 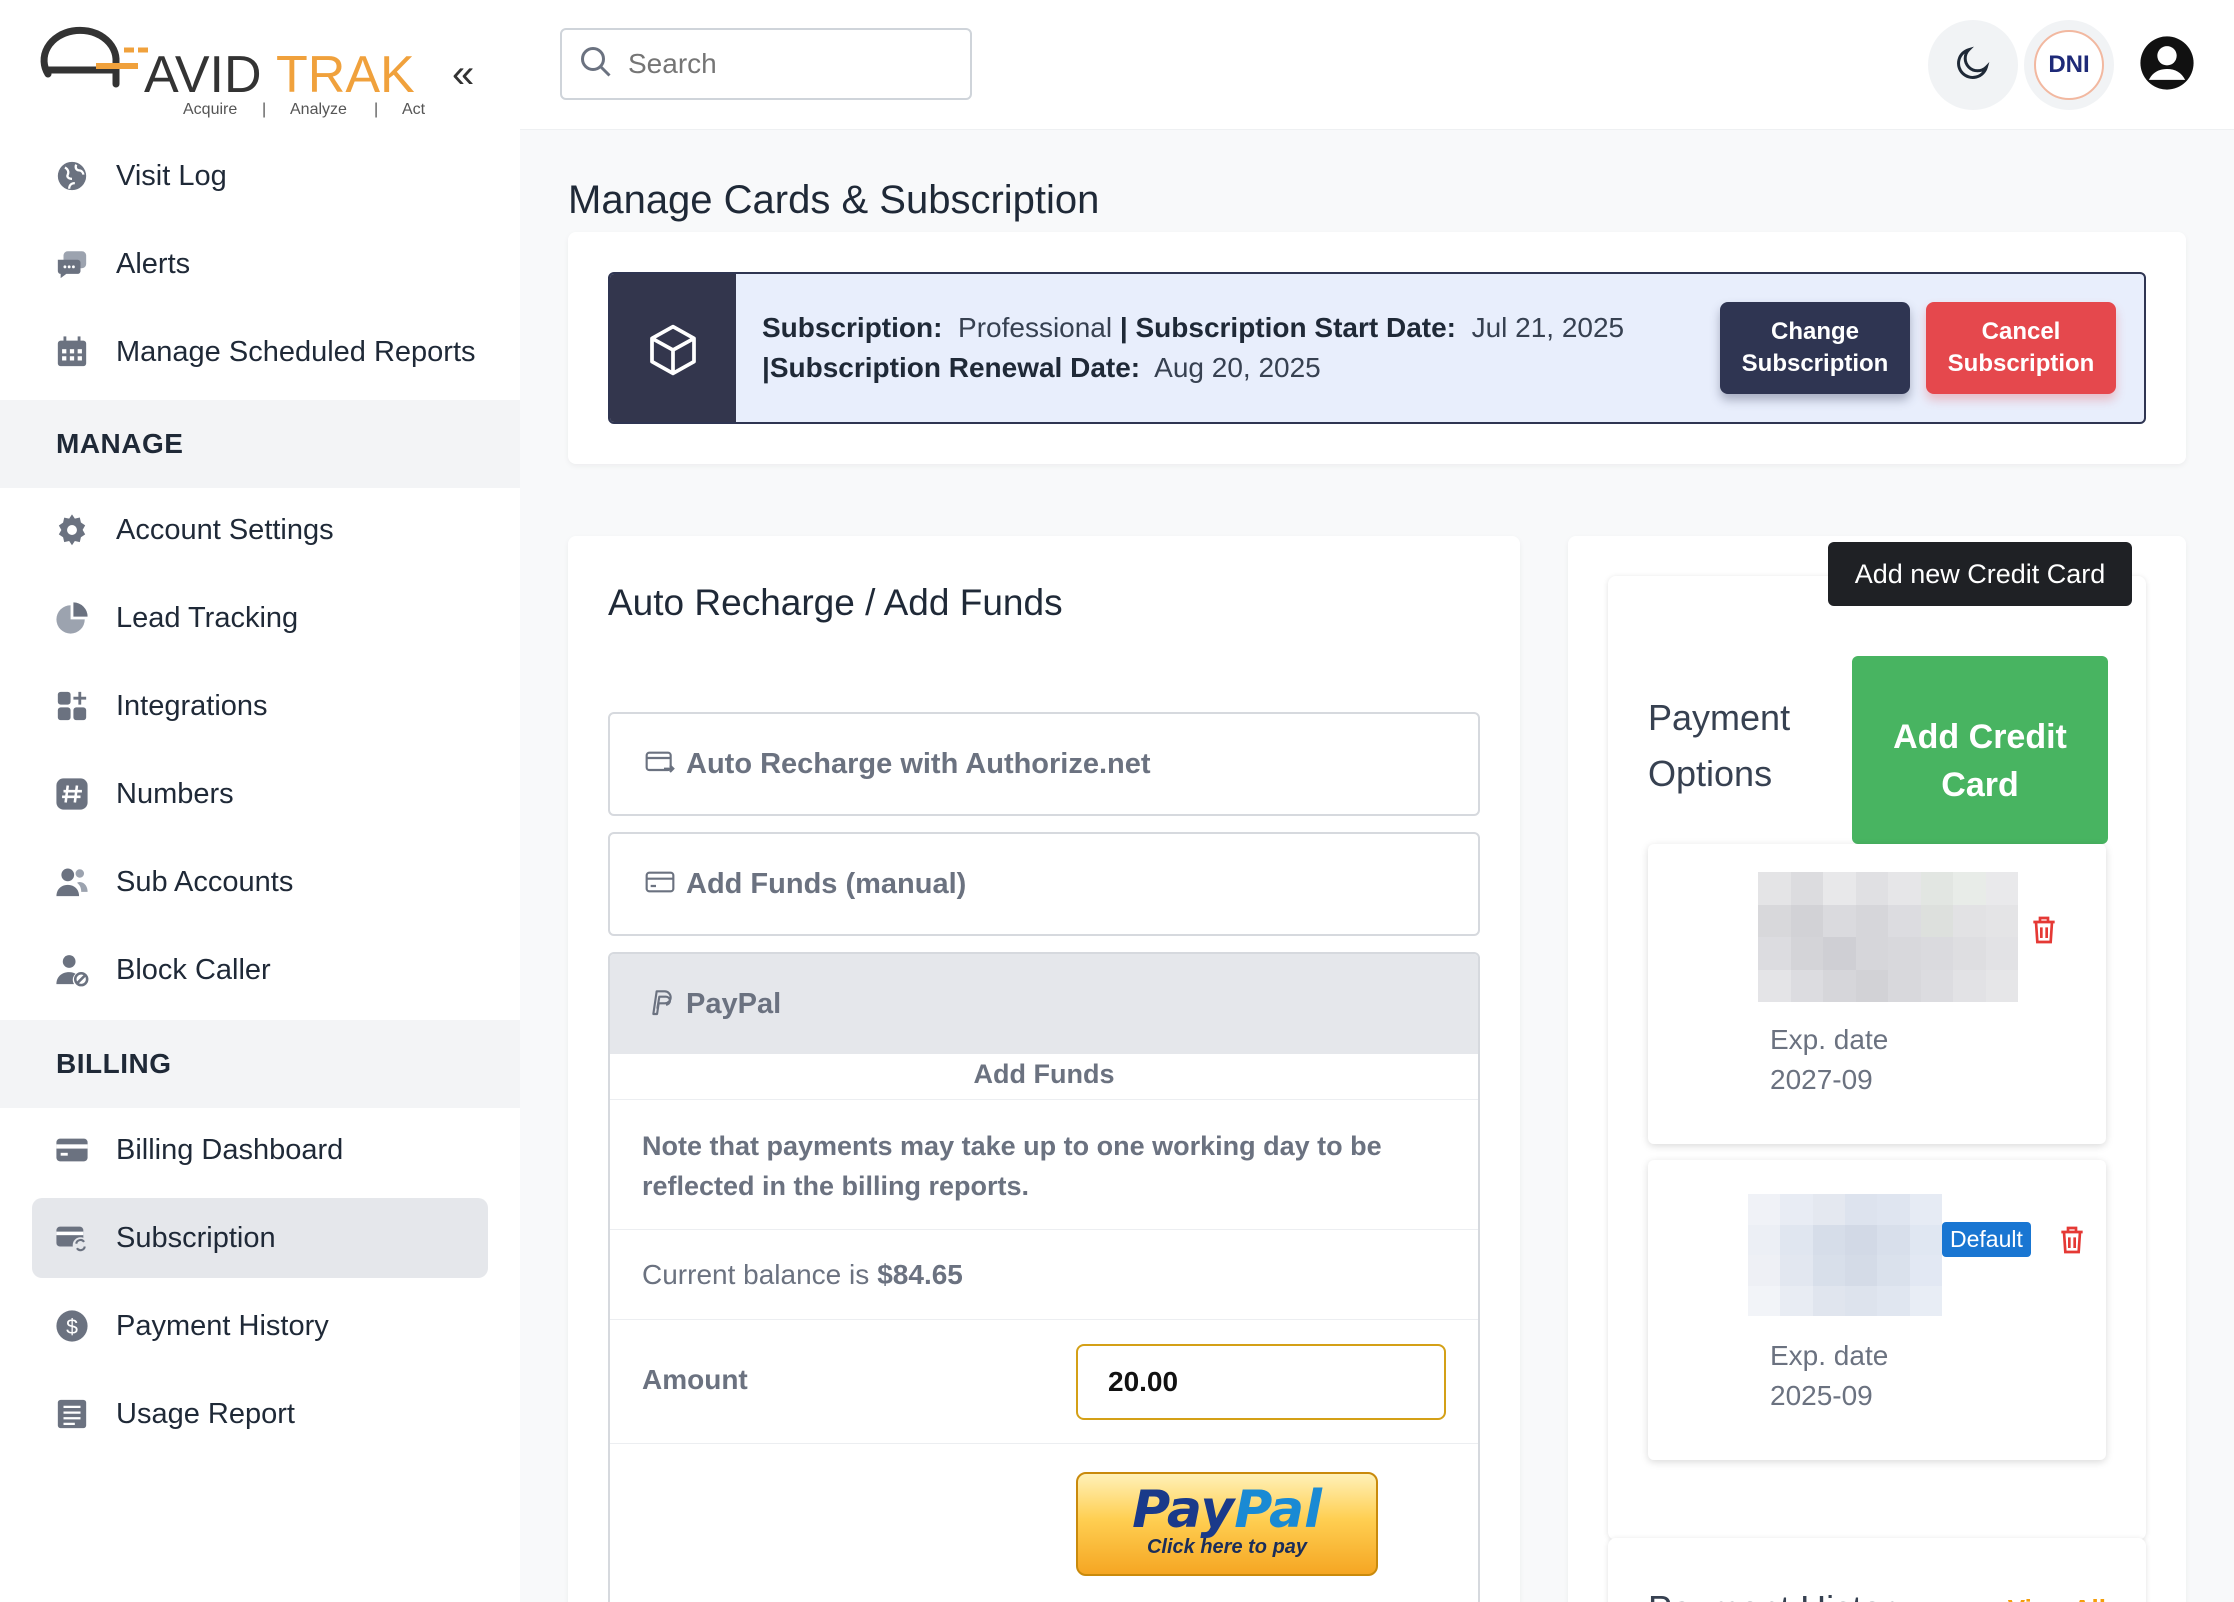 I want to click on moon-icon, so click(x=1973, y=65).